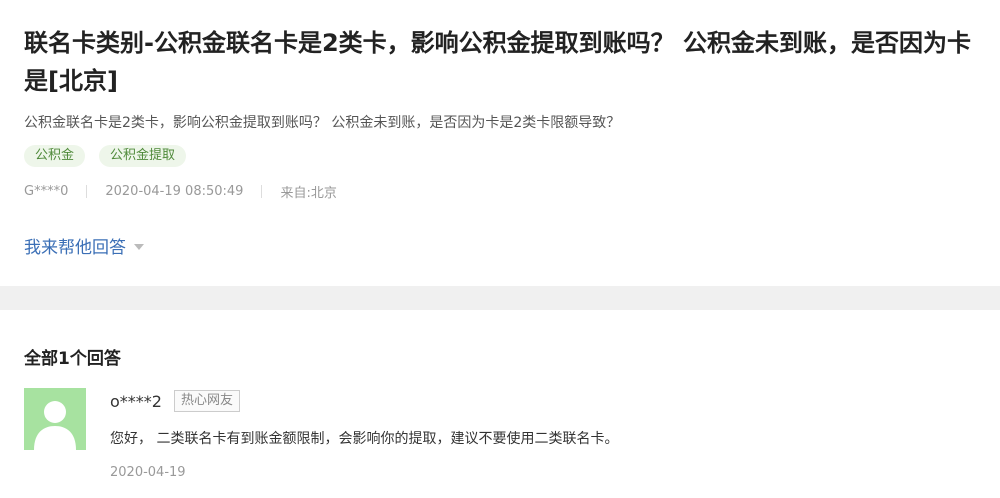 Image resolution: width=1000 pixels, height=498 pixels. What do you see at coordinates (174, 191) in the screenshot?
I see `question-datetime: 2020-04-19 08:50:49` at bounding box center [174, 191].